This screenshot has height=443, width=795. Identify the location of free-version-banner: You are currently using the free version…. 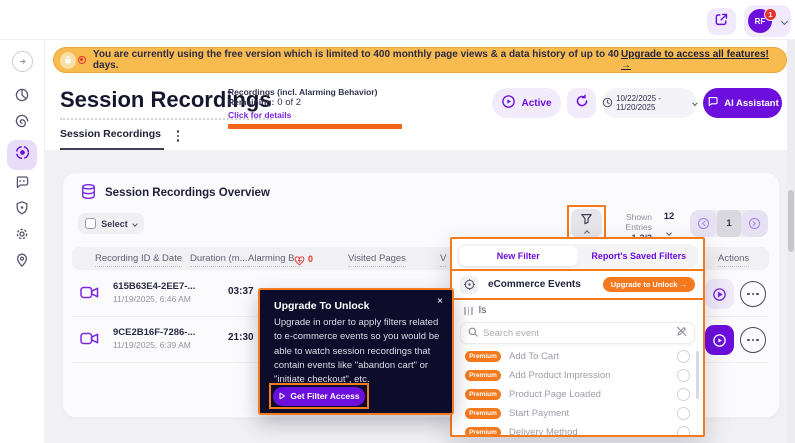
(420, 60).